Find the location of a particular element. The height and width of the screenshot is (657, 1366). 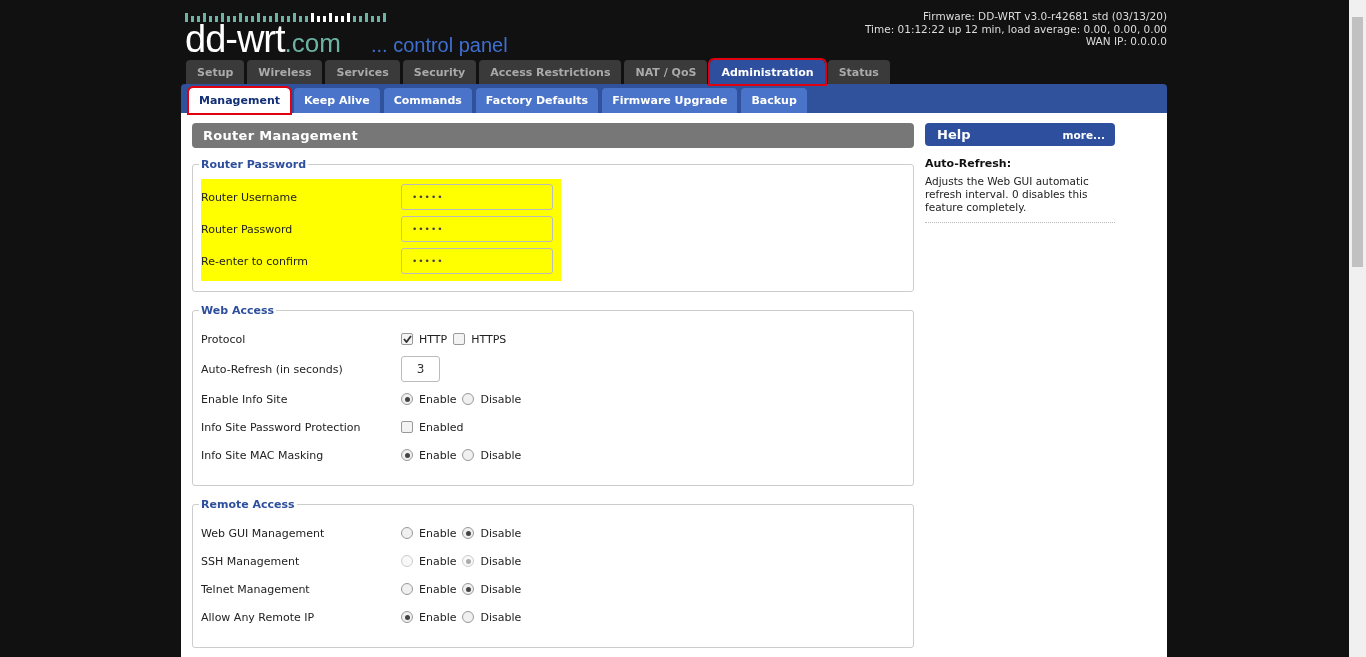

main-tab: Services is located at coordinates (362, 72).